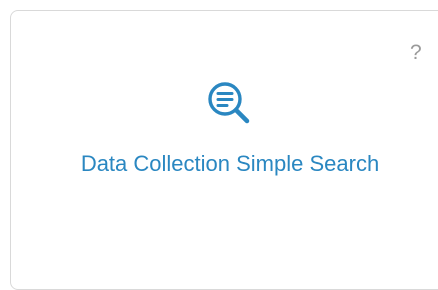 Image resolution: width=438 pixels, height=290 pixels. What do you see at coordinates (229, 103) in the screenshot?
I see `search-list-icon` at bounding box center [229, 103].